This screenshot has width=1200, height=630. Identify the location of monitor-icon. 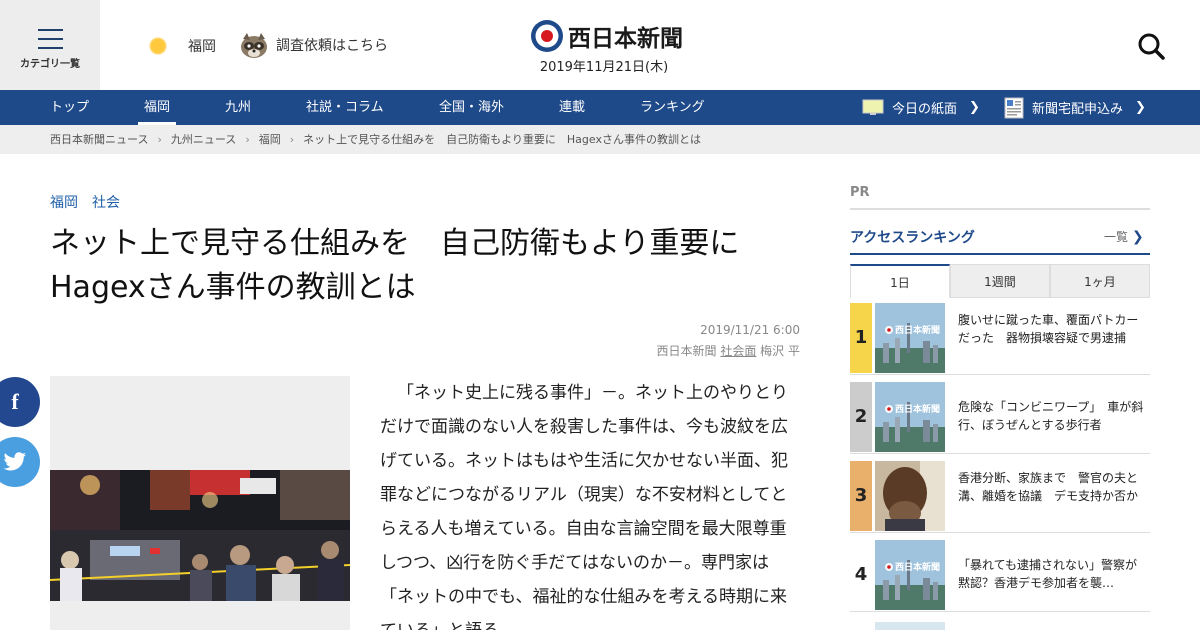
(873, 107).